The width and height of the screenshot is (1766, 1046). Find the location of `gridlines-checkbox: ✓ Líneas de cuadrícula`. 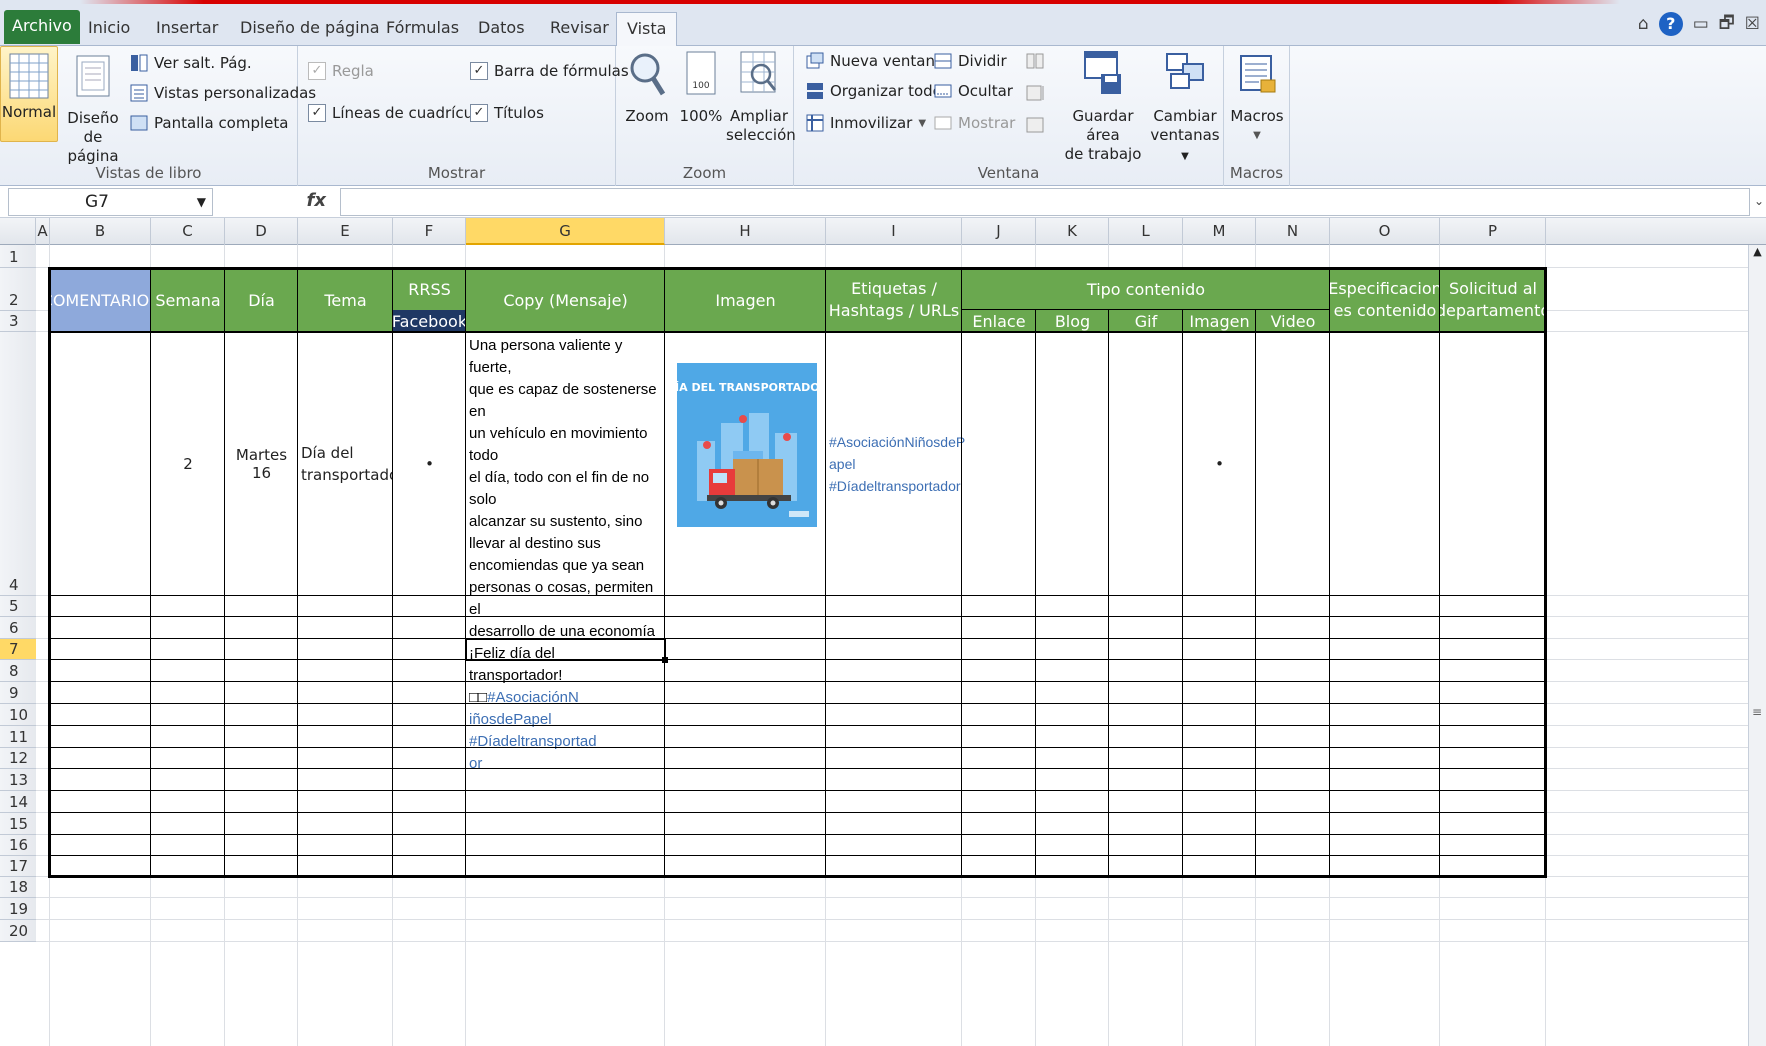

gridlines-checkbox: ✓ Líneas de cuadrícula is located at coordinates (397, 113).